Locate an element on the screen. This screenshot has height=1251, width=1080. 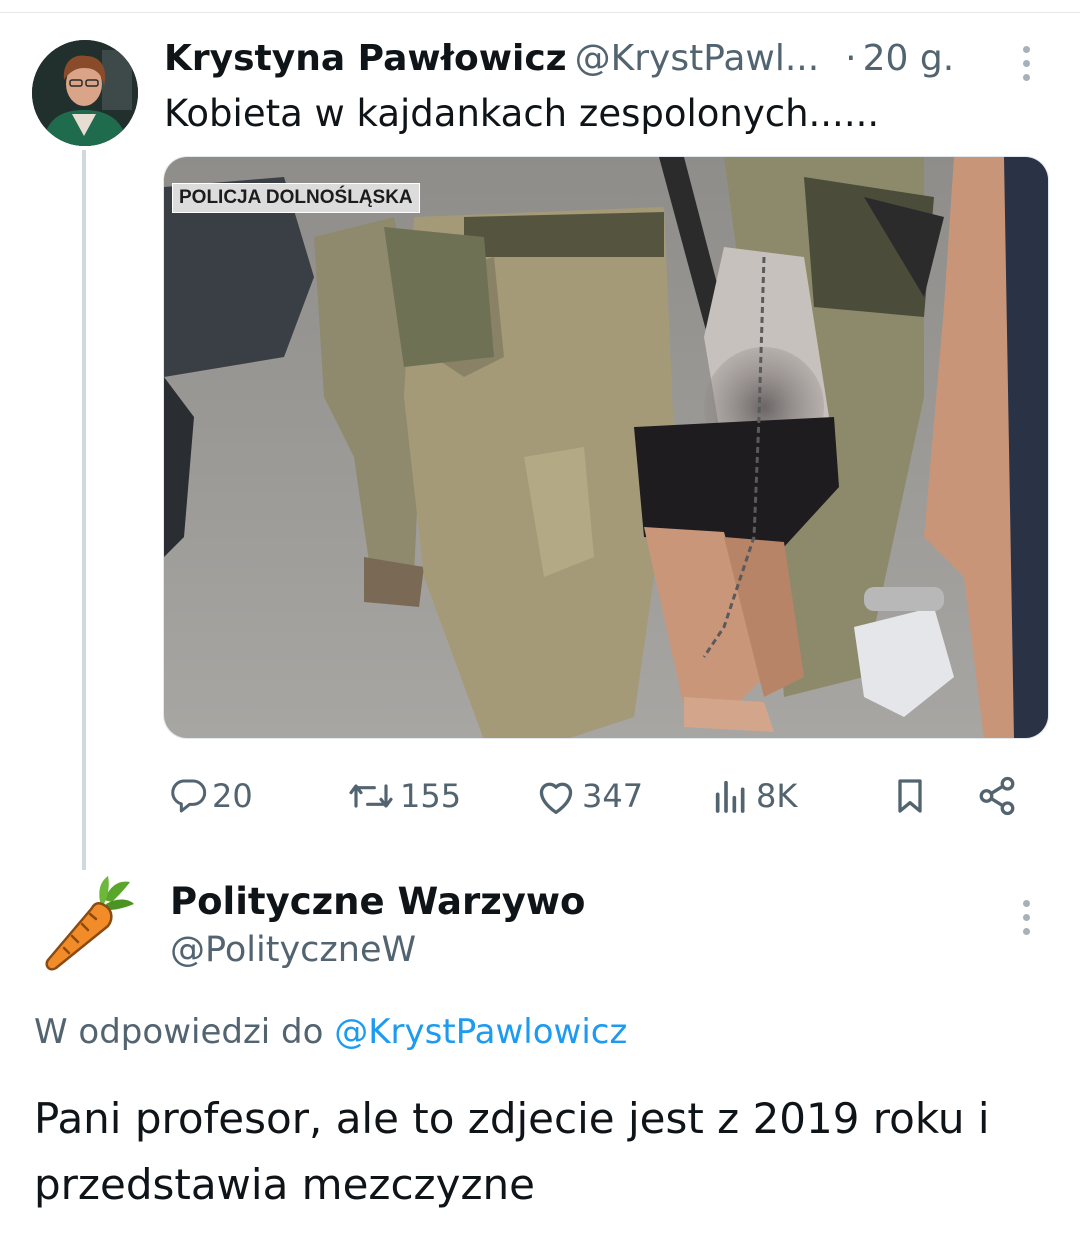
heart-icon is located at coordinates (556, 796).